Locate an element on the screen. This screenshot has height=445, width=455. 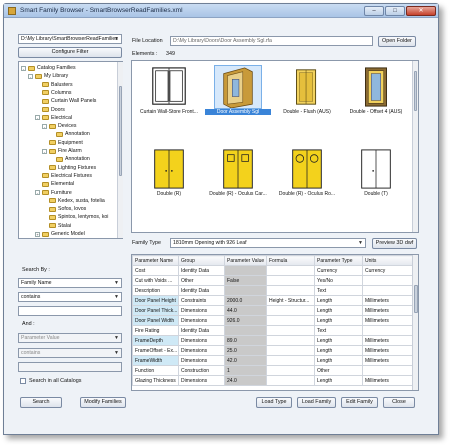
table-cell-value: 24.0 is located at coordinates (245, 380).